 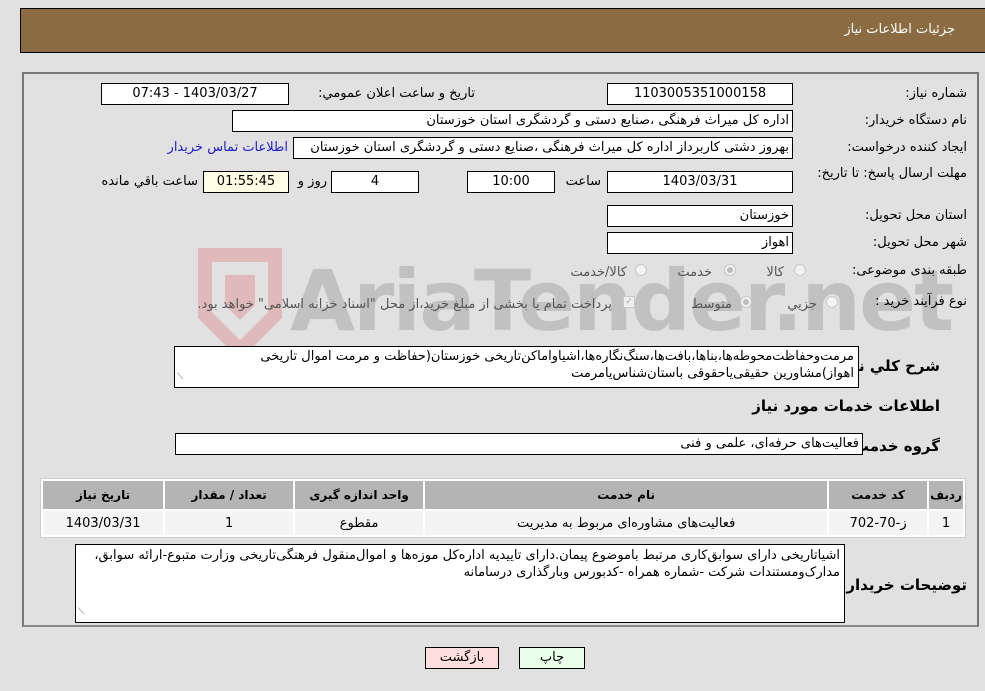 What do you see at coordinates (103, 495) in the screenshot?
I see `col-need-date: تاریخ نیاز` at bounding box center [103, 495].